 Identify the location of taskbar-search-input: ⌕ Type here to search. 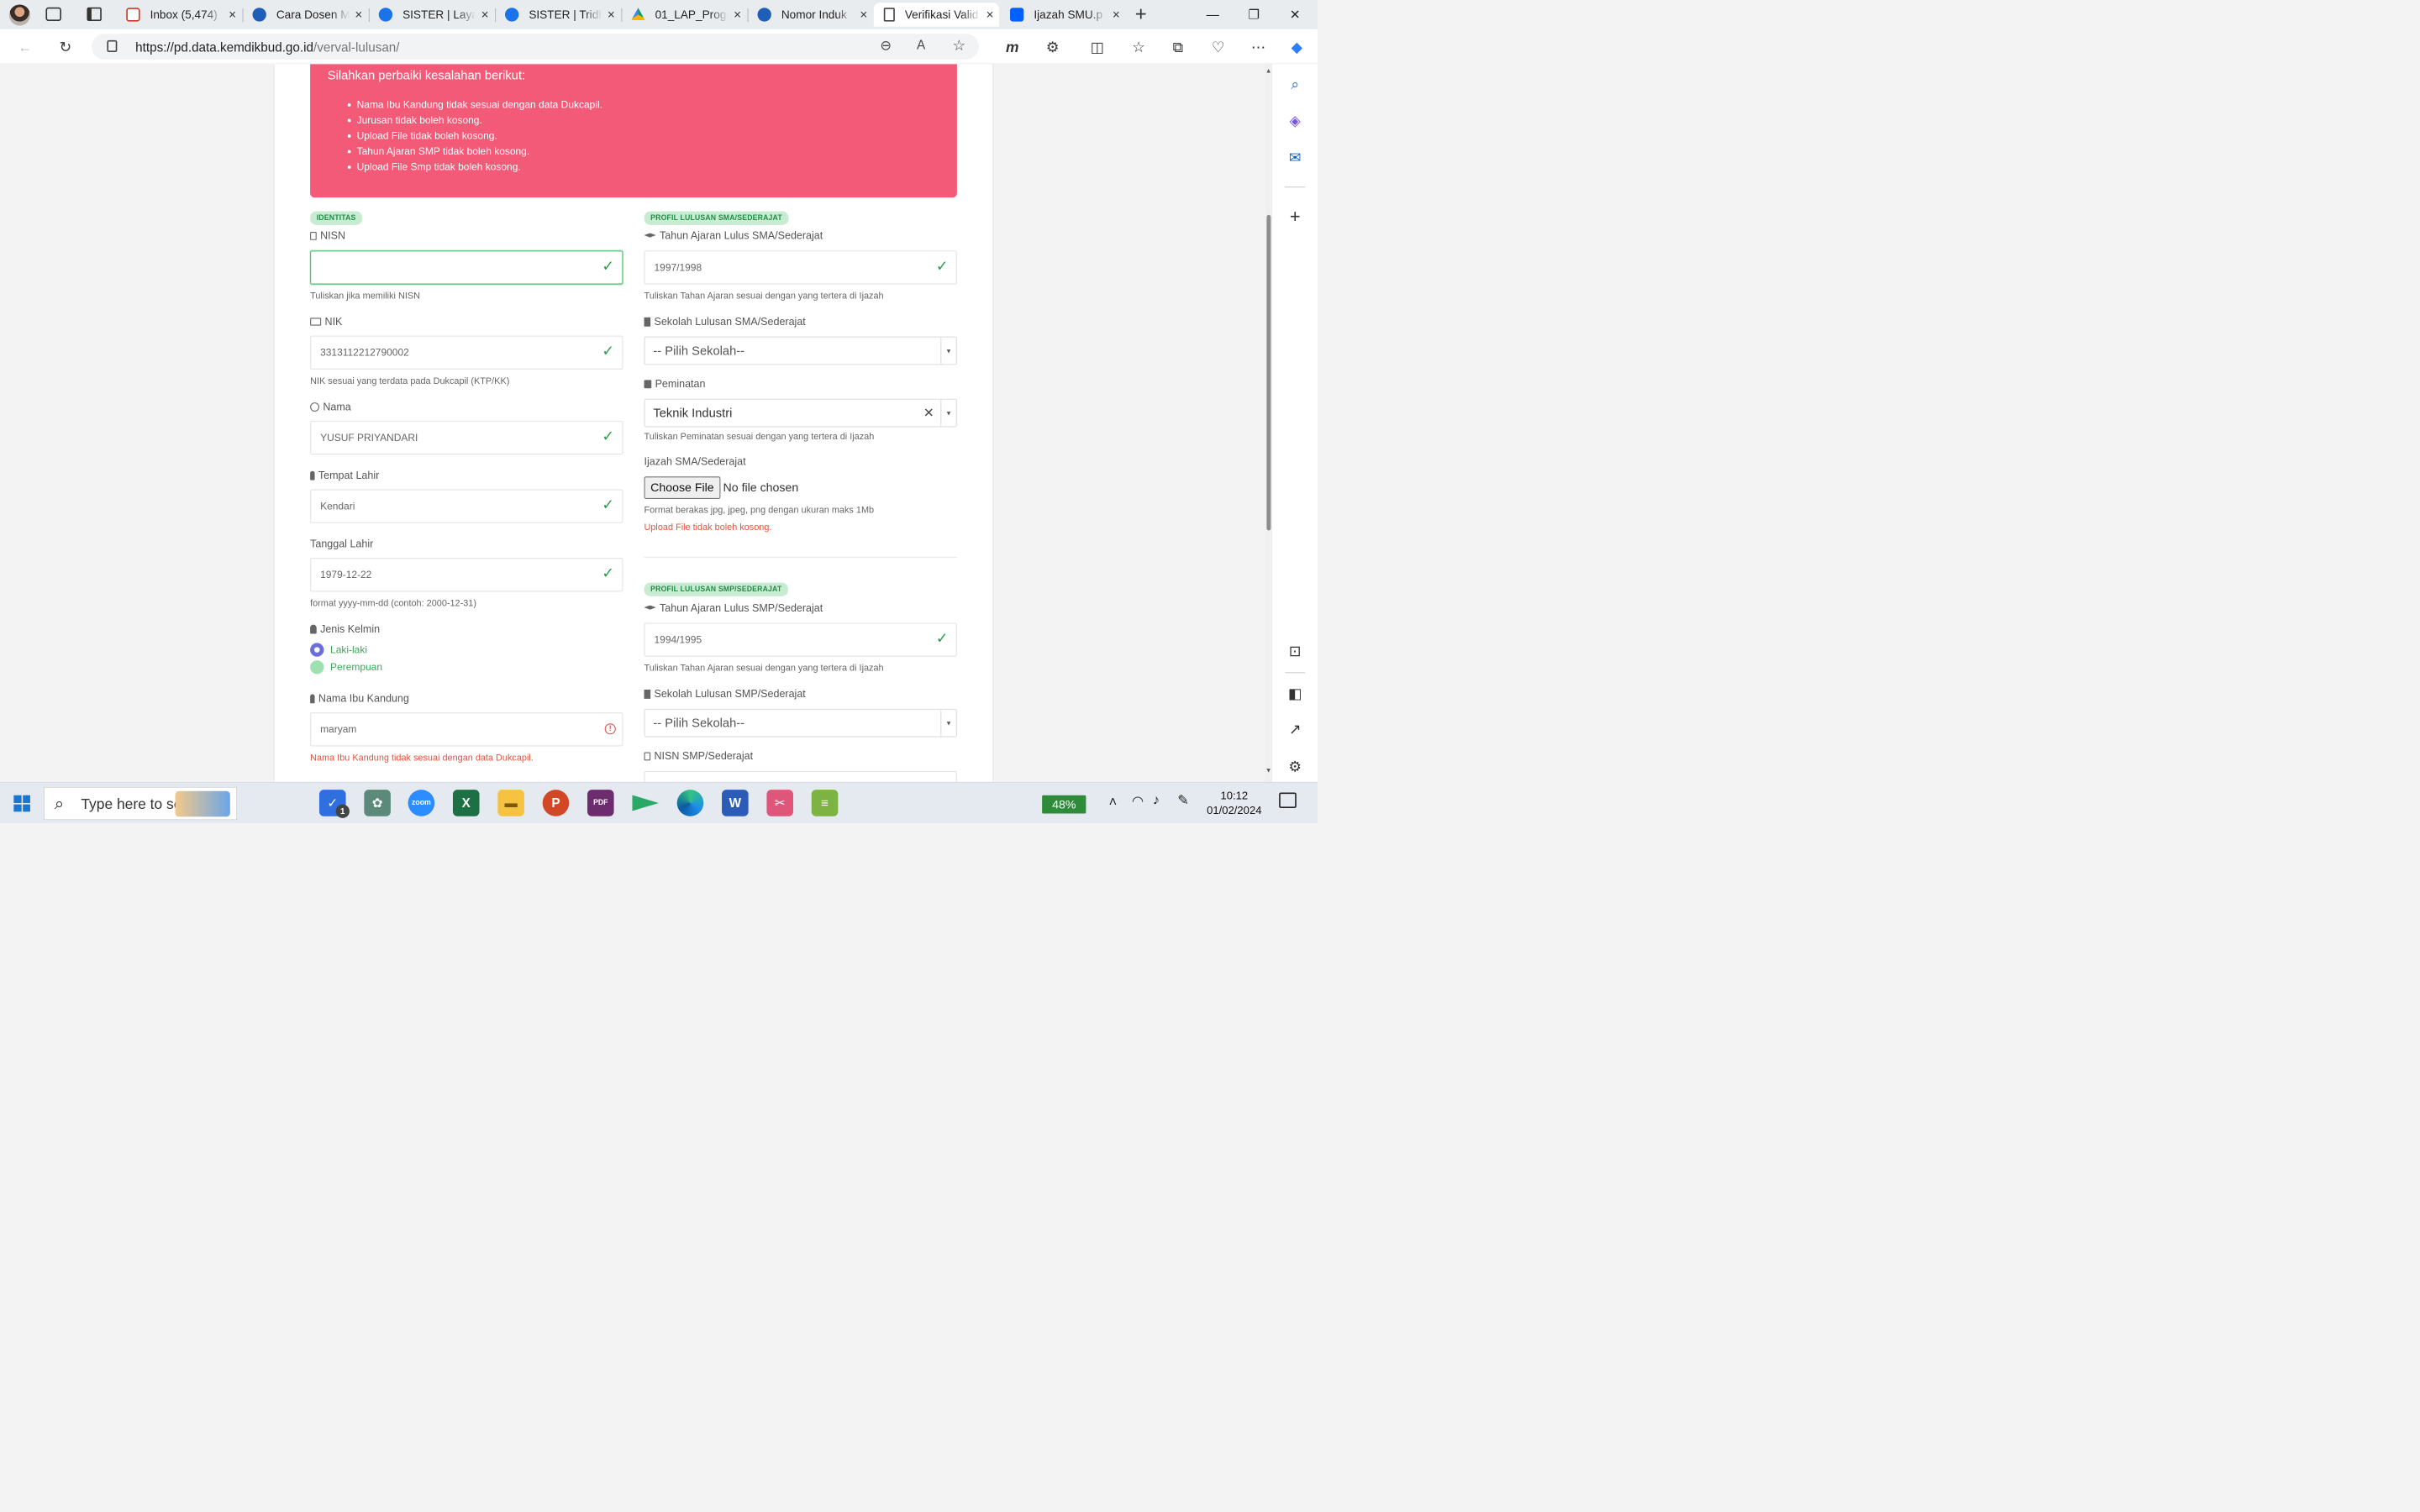
(140, 803).